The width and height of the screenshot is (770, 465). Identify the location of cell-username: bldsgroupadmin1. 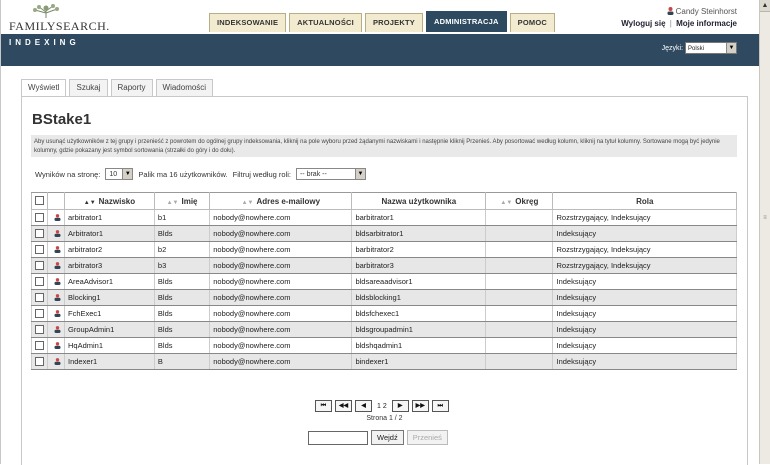
(419, 329).